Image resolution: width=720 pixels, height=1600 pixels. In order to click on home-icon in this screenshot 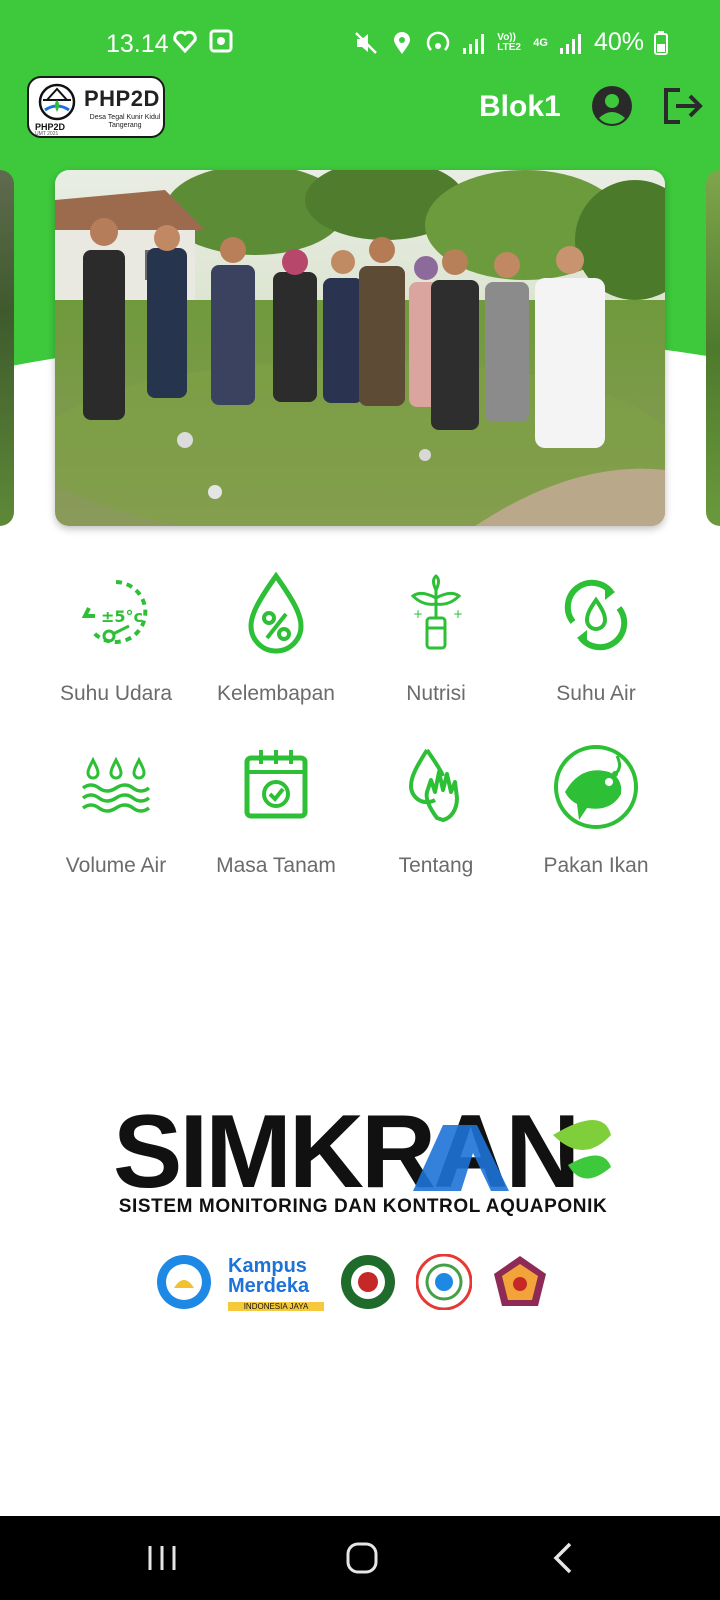, I will do `click(362, 1558)`.